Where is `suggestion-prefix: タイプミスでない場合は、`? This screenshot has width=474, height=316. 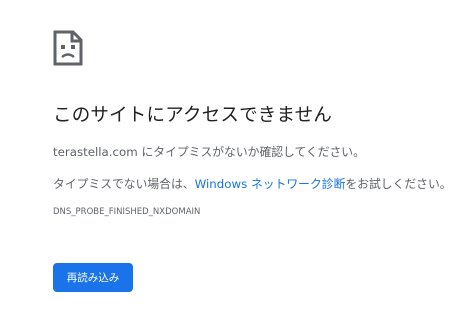
suggestion-prefix: タイプミスでない場合は、 is located at coordinates (124, 184).